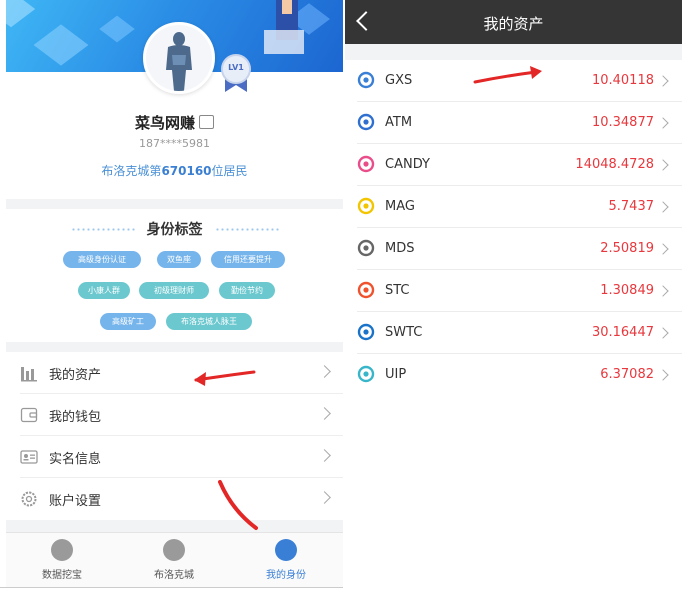 The image size is (687, 593). What do you see at coordinates (404, 332) in the screenshot?
I see `asset-name: SWTC` at bounding box center [404, 332].